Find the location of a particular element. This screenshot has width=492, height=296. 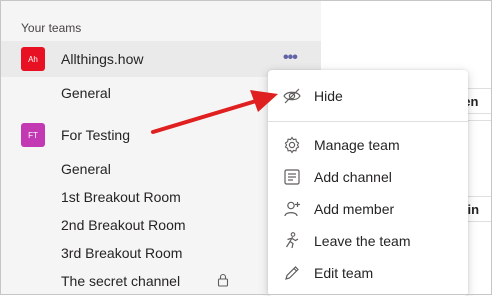

menu-item-manage-team: Manage team is located at coordinates (368, 145).